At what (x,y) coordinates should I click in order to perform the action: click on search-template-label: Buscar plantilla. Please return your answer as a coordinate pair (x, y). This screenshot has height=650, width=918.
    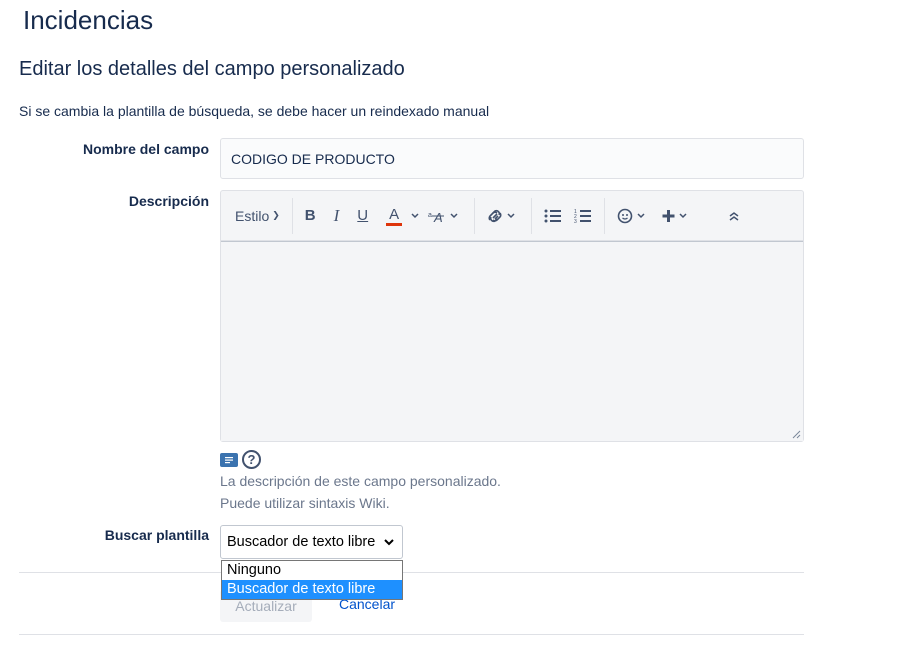
    Looking at the image, I should click on (156, 535).